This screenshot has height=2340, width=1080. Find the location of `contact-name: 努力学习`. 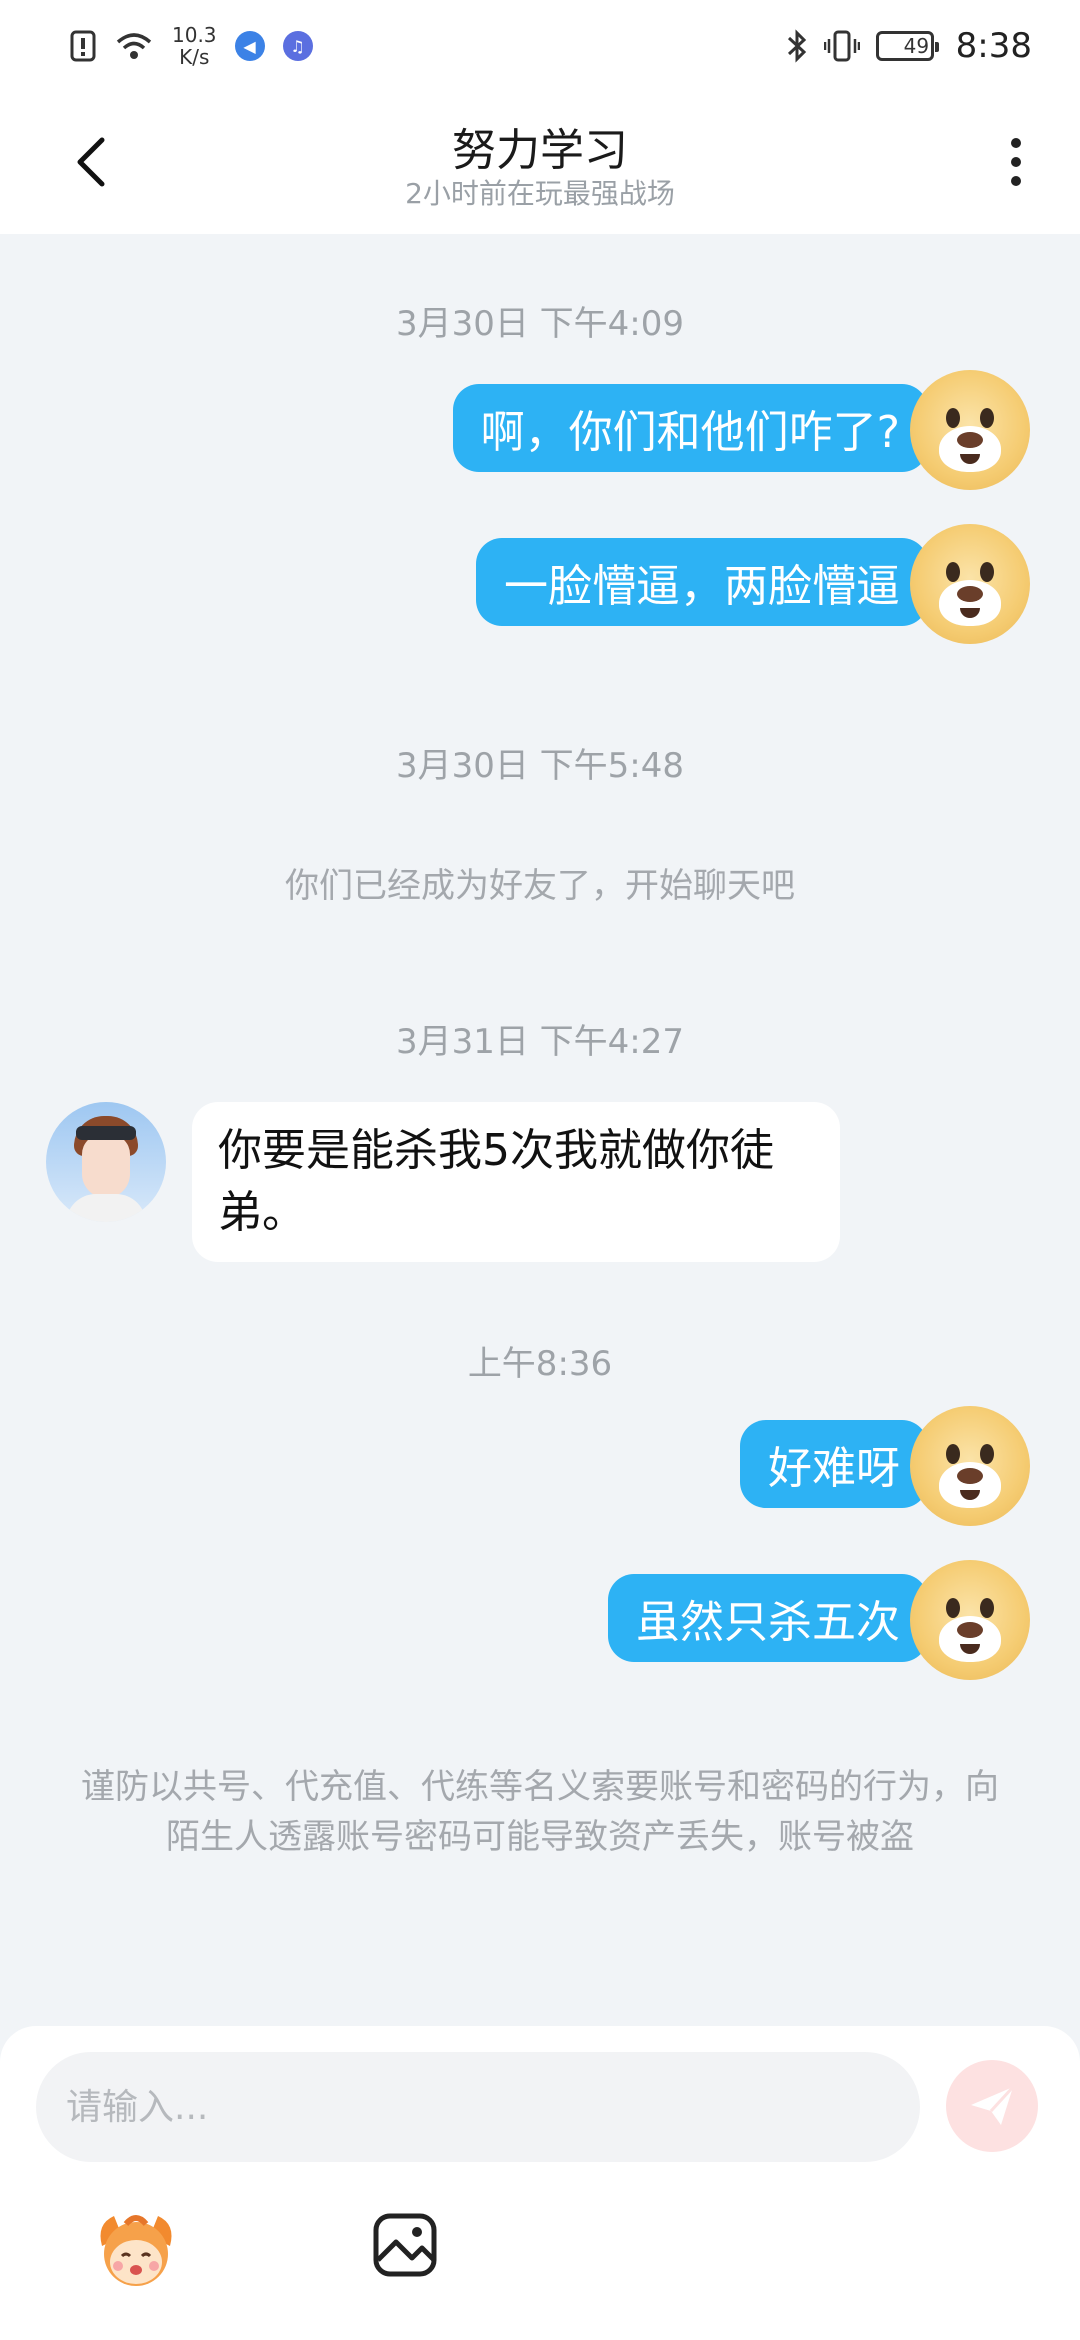

contact-name: 努力学习 is located at coordinates (540, 150).